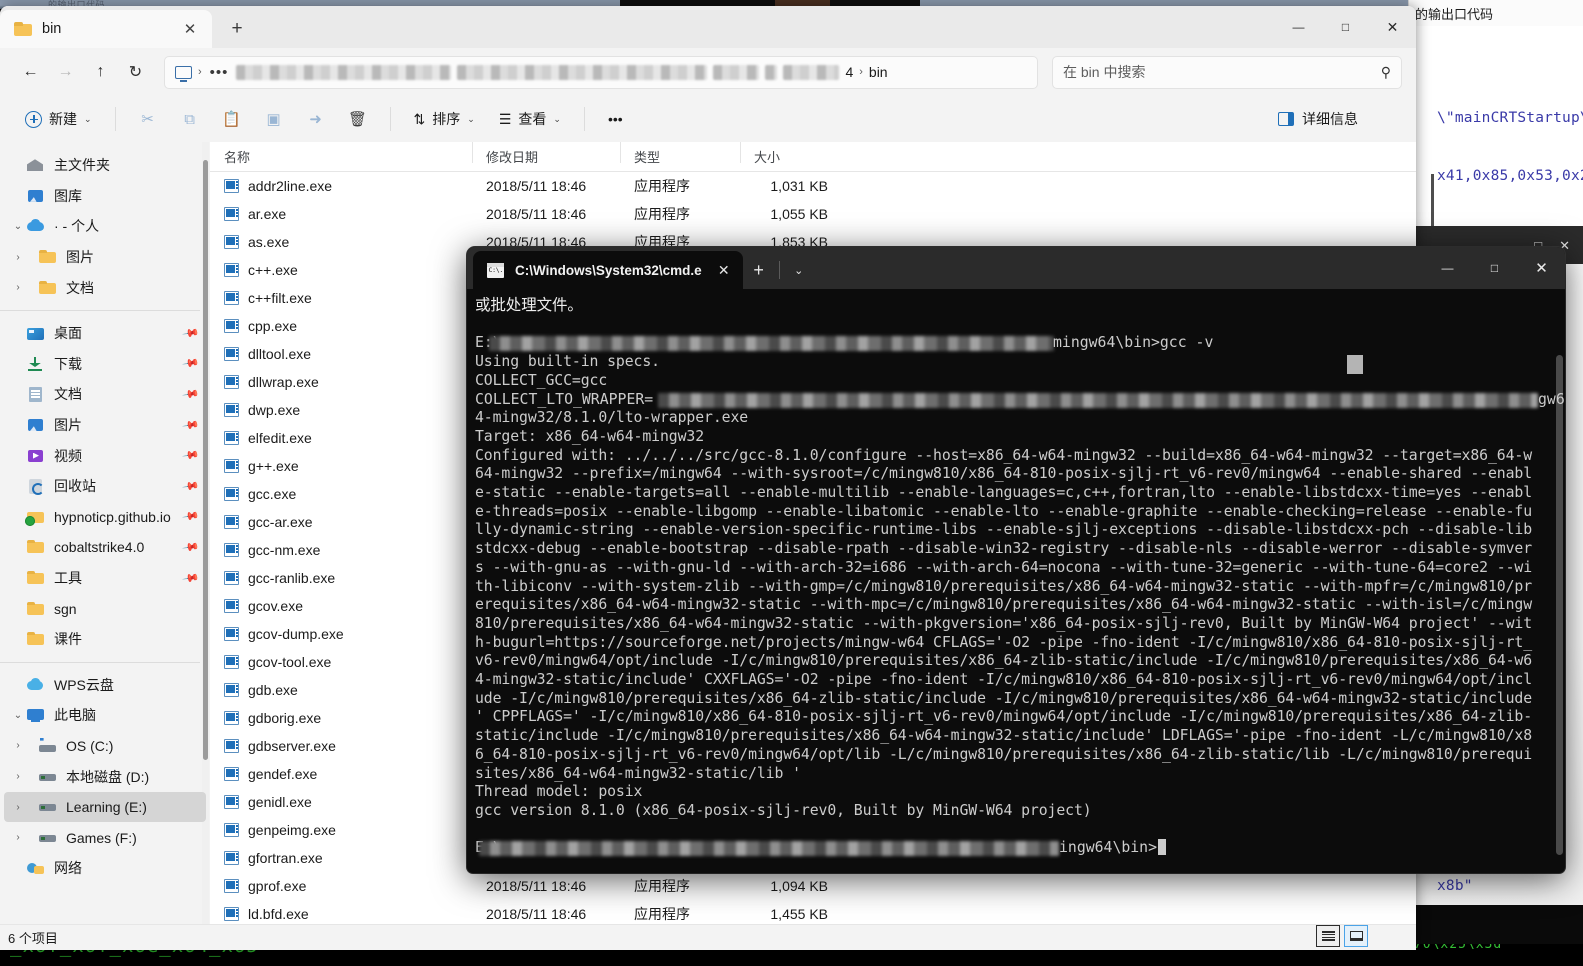 This screenshot has width=1583, height=966. What do you see at coordinates (341, 634) in the screenshot?
I see `file-name-cell: gcov-dump.exe` at bounding box center [341, 634].